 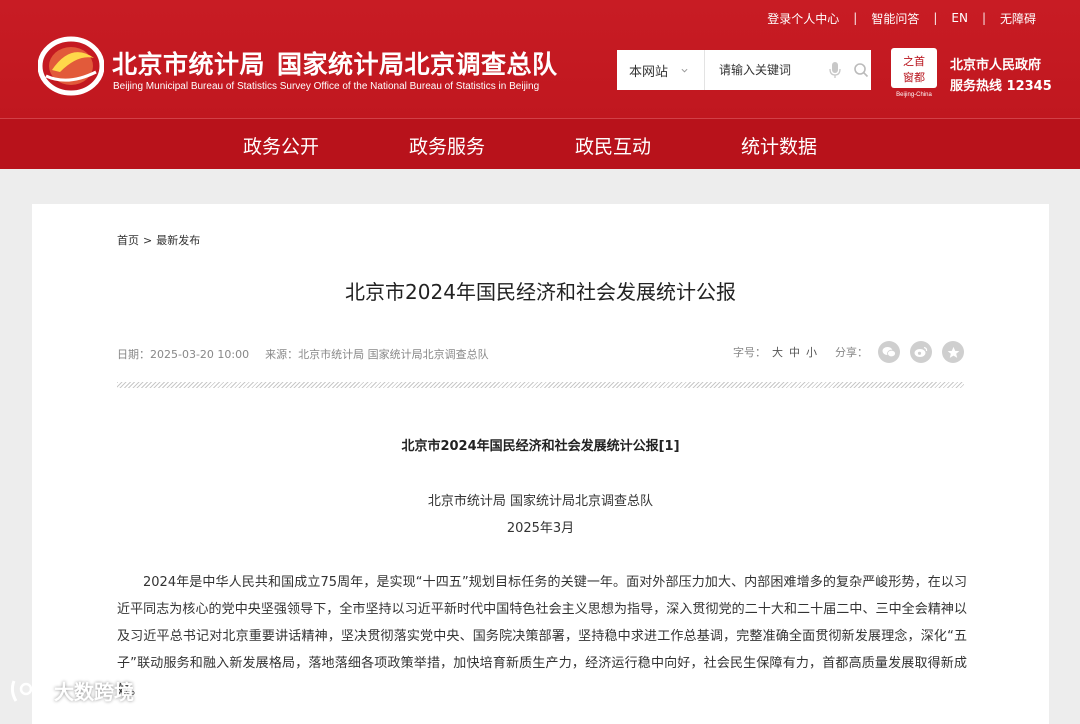 I want to click on watermark-logo-icon, so click(x=27, y=690).